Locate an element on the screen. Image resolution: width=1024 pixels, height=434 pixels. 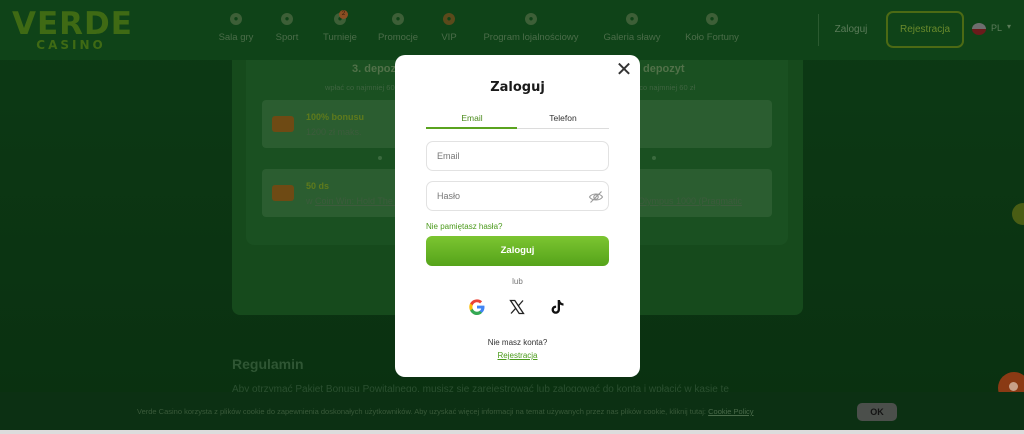
notification-badge: 2 is located at coordinates (343, 14).